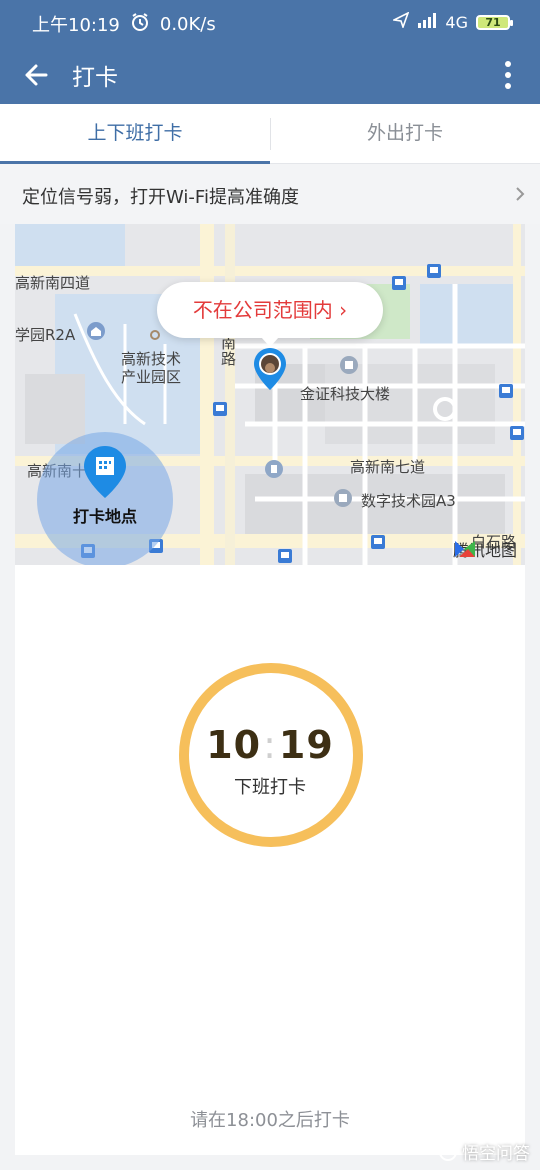  What do you see at coordinates (105, 516) in the screenshot?
I see `punch-point-label: 打卡地点` at bounding box center [105, 516].